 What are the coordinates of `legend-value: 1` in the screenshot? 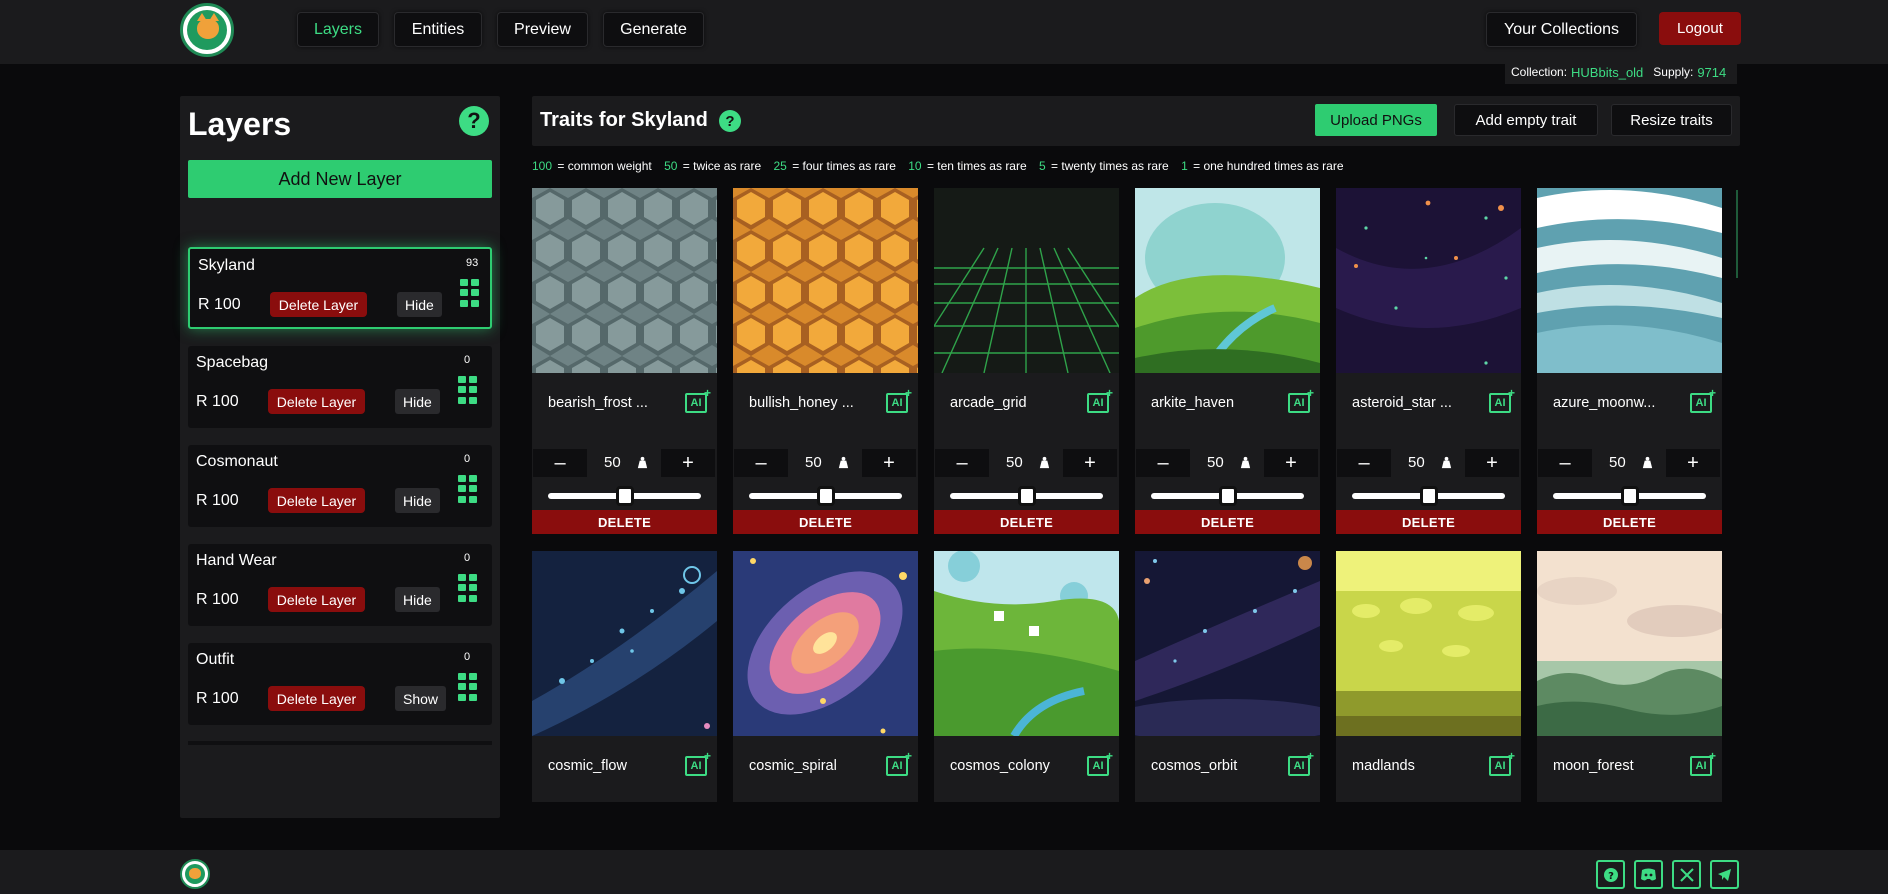 It's located at (1184, 166).